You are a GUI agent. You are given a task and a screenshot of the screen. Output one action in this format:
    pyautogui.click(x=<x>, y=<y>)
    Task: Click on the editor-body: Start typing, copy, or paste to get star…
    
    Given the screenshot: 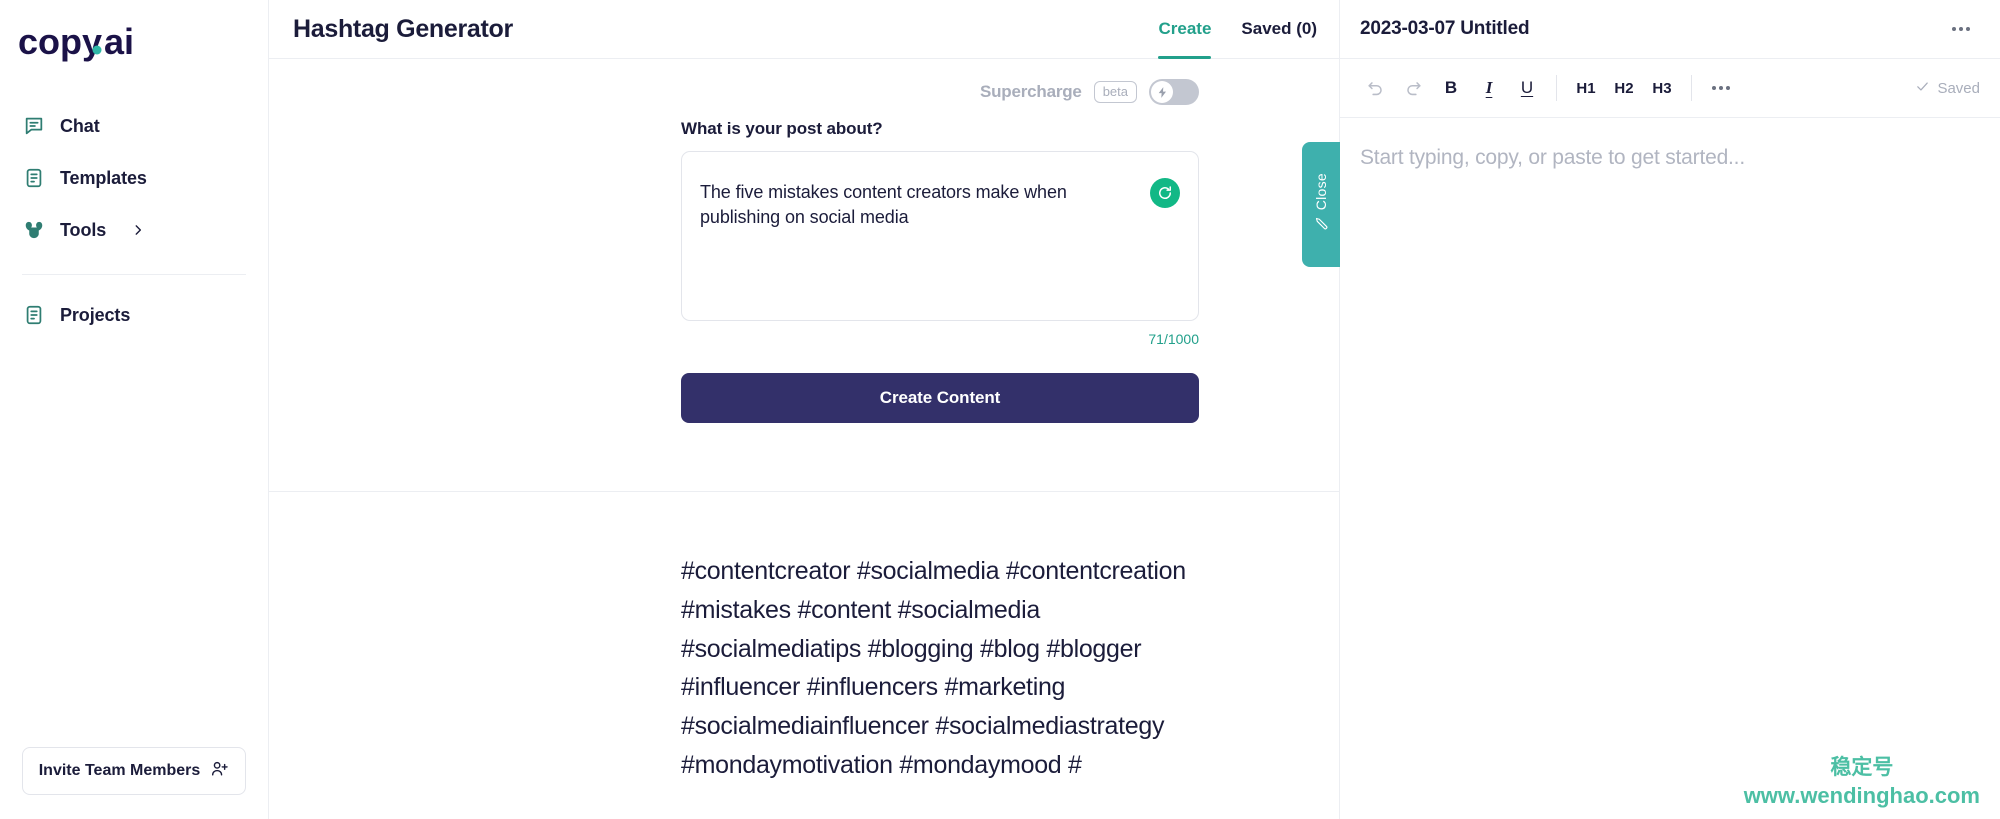 What is the action you would take?
    pyautogui.click(x=1670, y=144)
    